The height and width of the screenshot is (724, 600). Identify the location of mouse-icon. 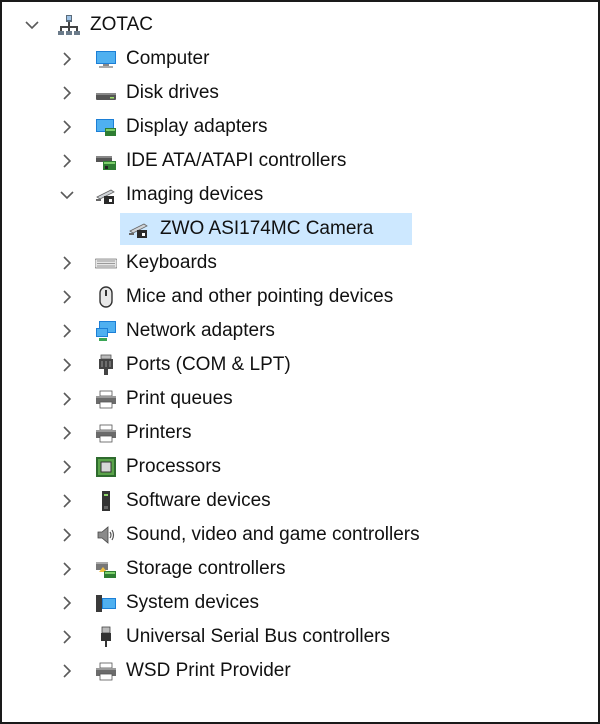
(106, 297).